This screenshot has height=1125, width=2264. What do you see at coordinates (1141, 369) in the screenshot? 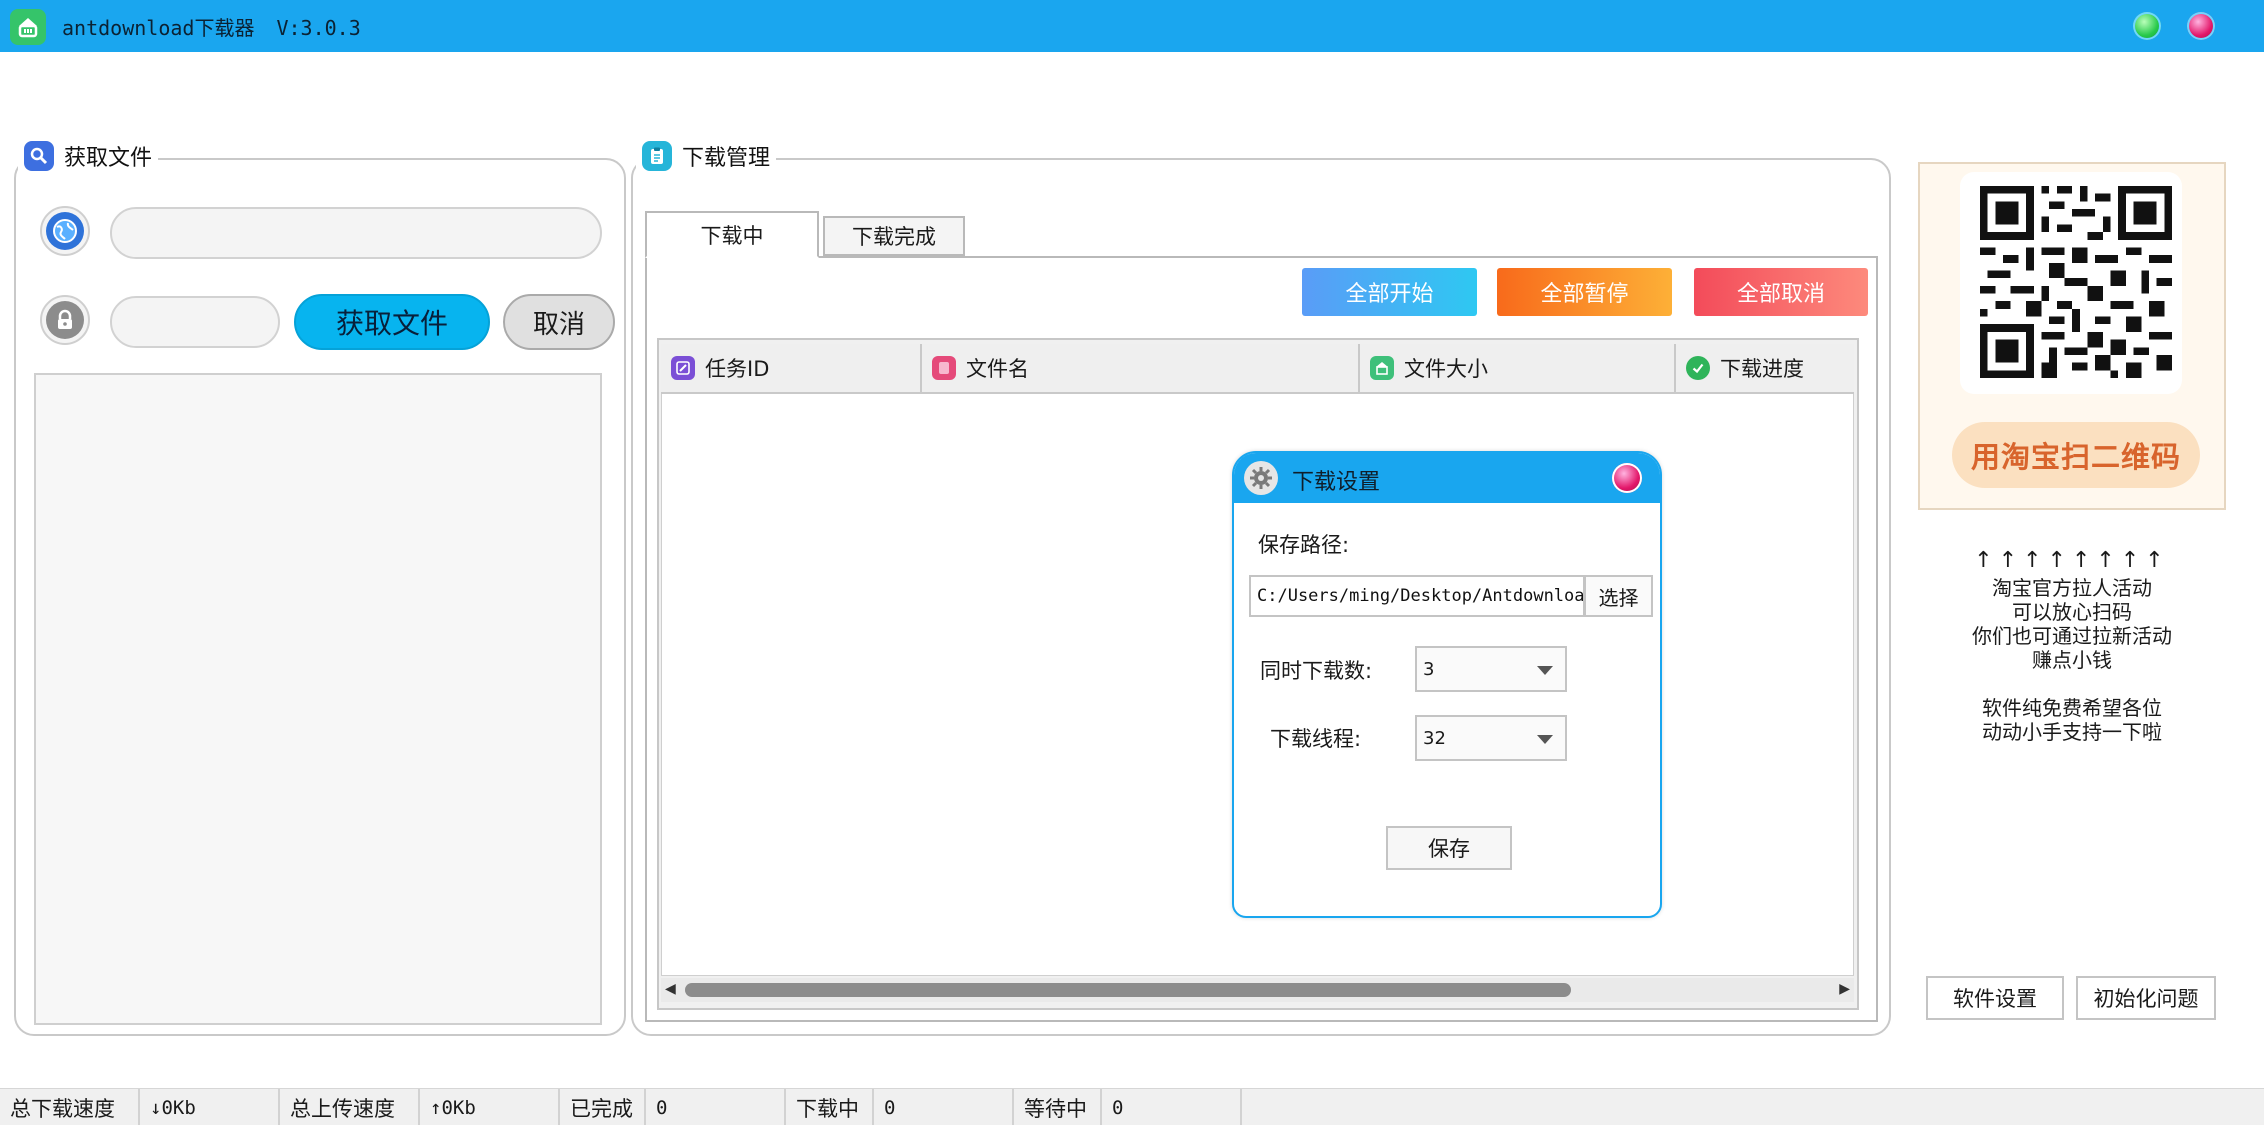
I see `column-header-file-name: 文件名` at bounding box center [1141, 369].